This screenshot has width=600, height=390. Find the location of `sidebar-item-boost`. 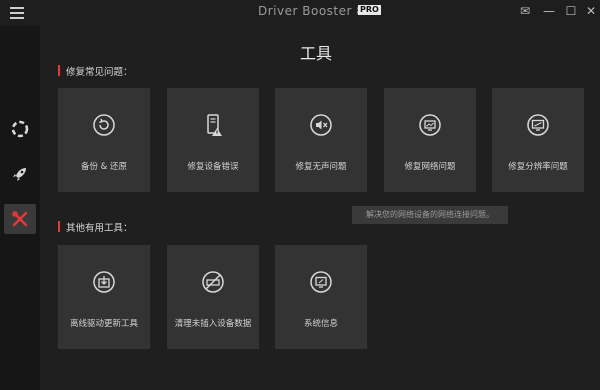

sidebar-item-boost is located at coordinates (20, 174).